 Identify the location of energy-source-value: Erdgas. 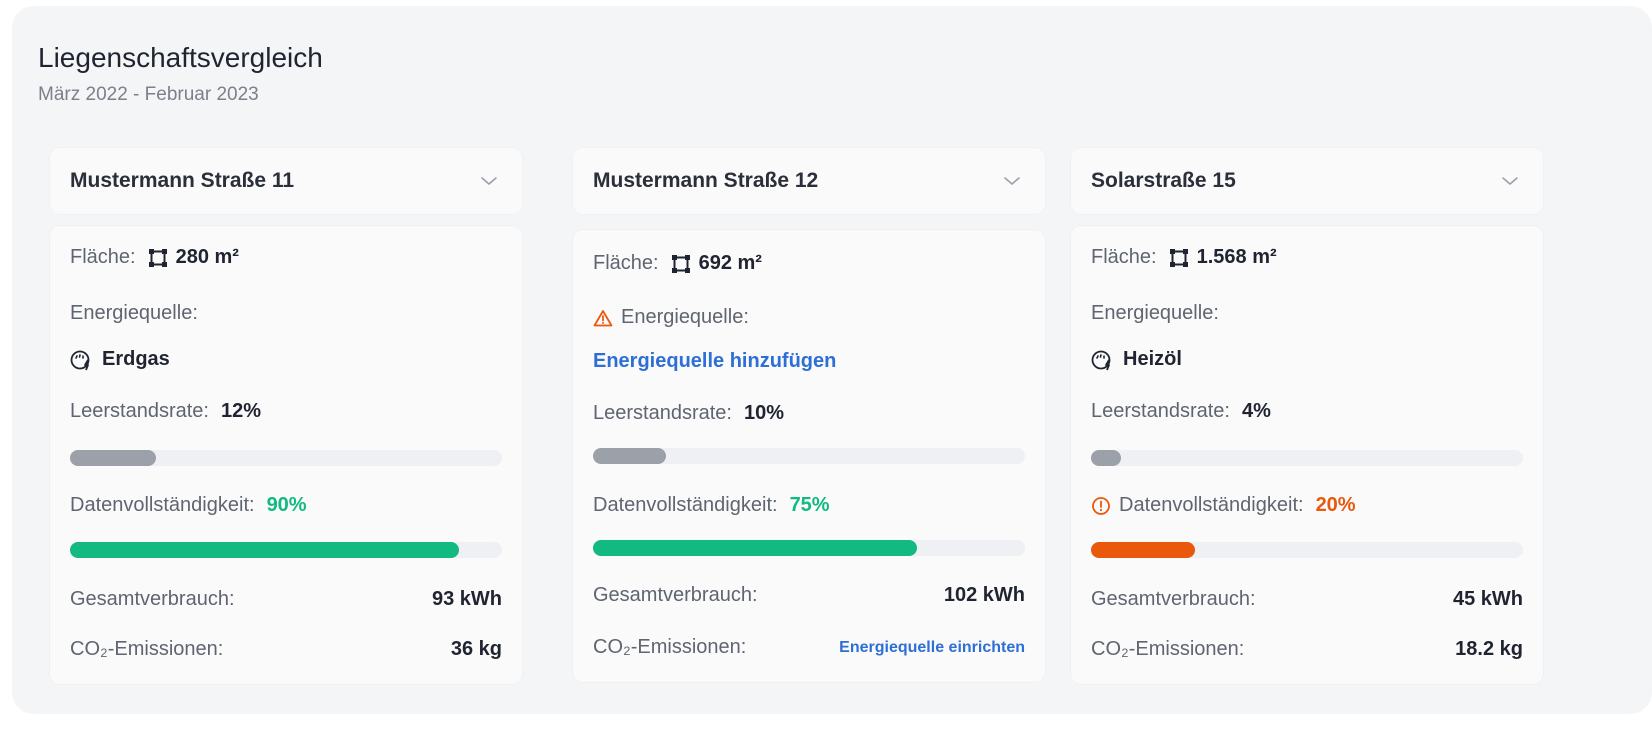
(136, 359).